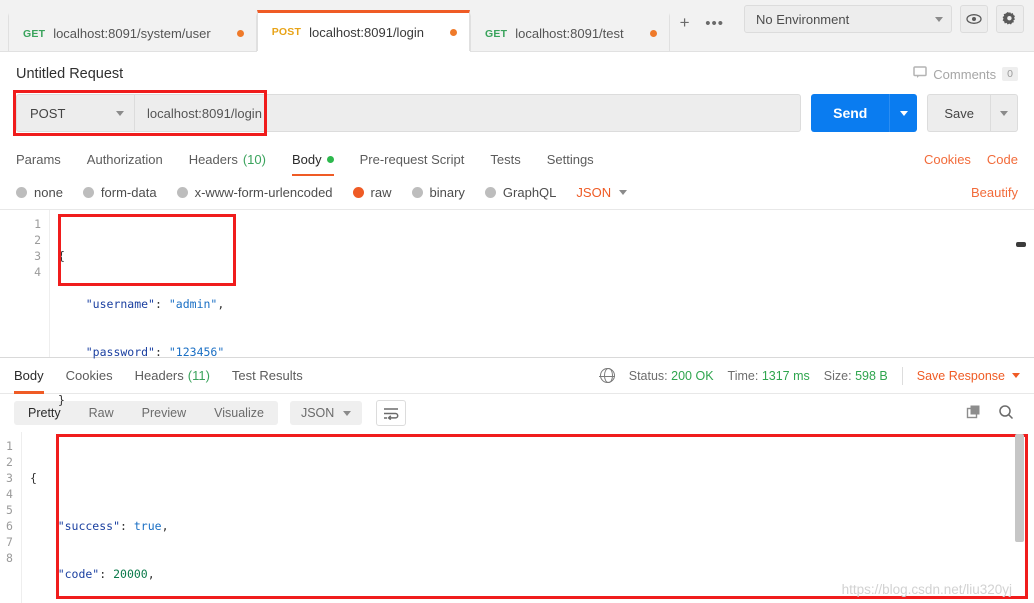 The height and width of the screenshot is (603, 1034). I want to click on body-type-urlencoded: x-www-form-urlencoded, so click(254, 192).